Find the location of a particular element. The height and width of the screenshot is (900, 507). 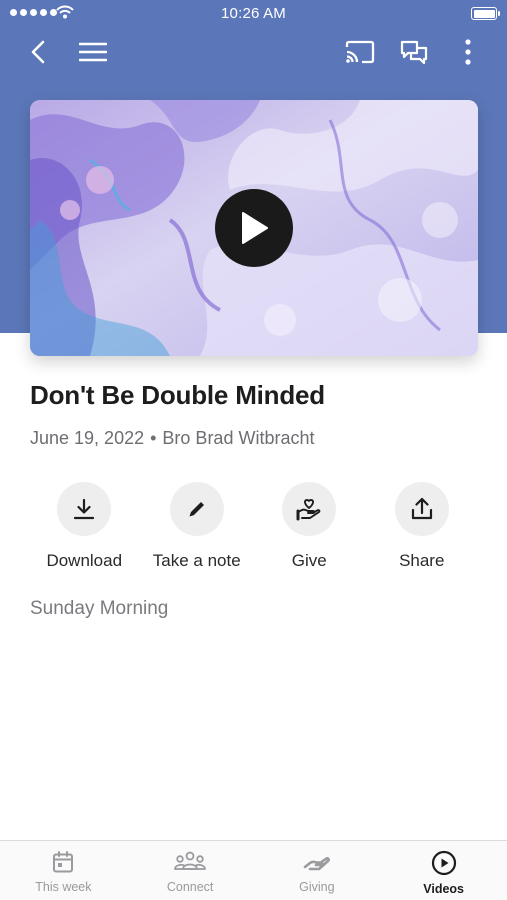

nav-bar is located at coordinates (253, 53).